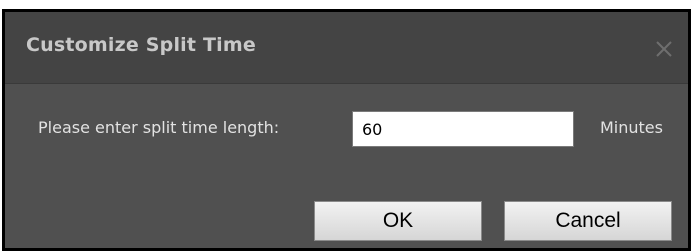  Describe the element at coordinates (588, 221) in the screenshot. I see `cancel-button: Cancel` at that location.